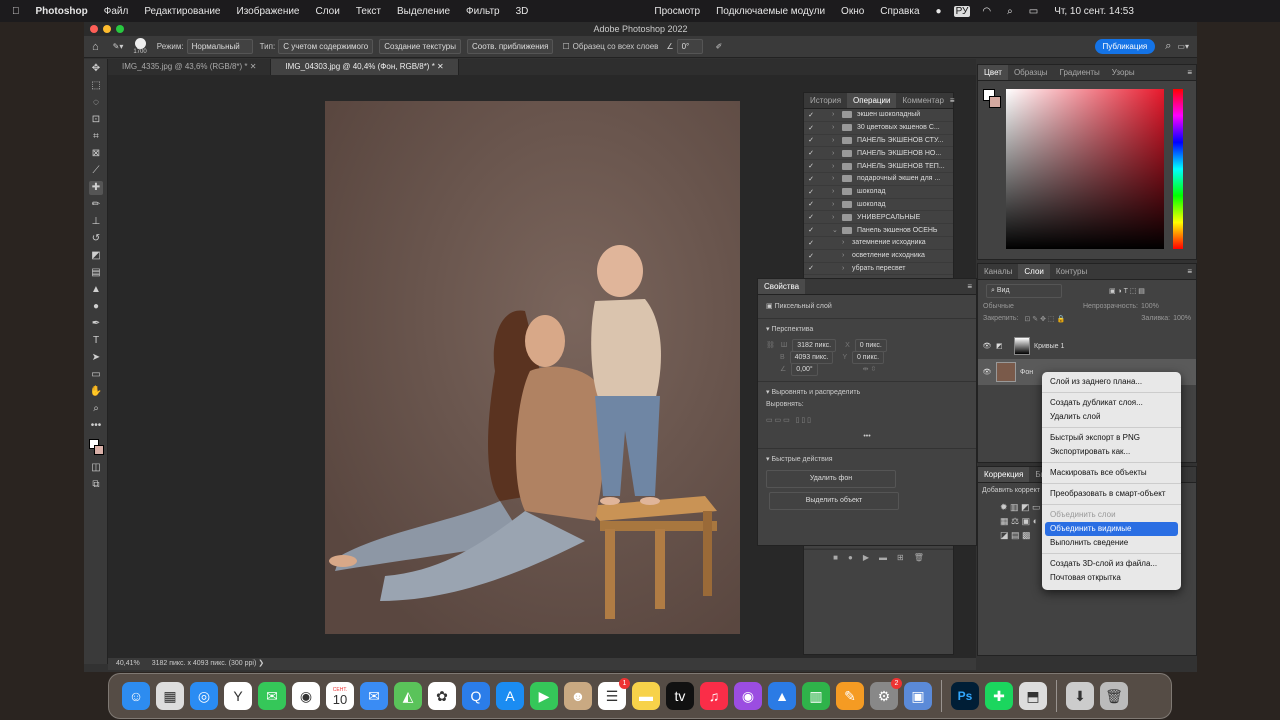 This screenshot has height=720, width=1280. Describe the element at coordinates (646, 696) in the screenshot. I see `dock-notes-icon: ▬` at that location.